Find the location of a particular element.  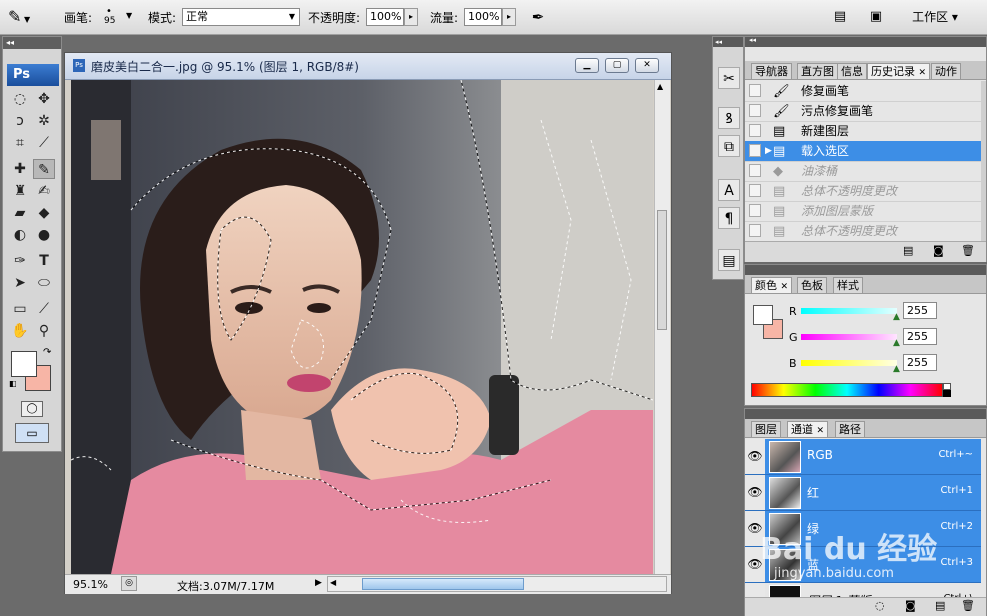

palette-well-icon: ▤ is located at coordinates (840, 17).